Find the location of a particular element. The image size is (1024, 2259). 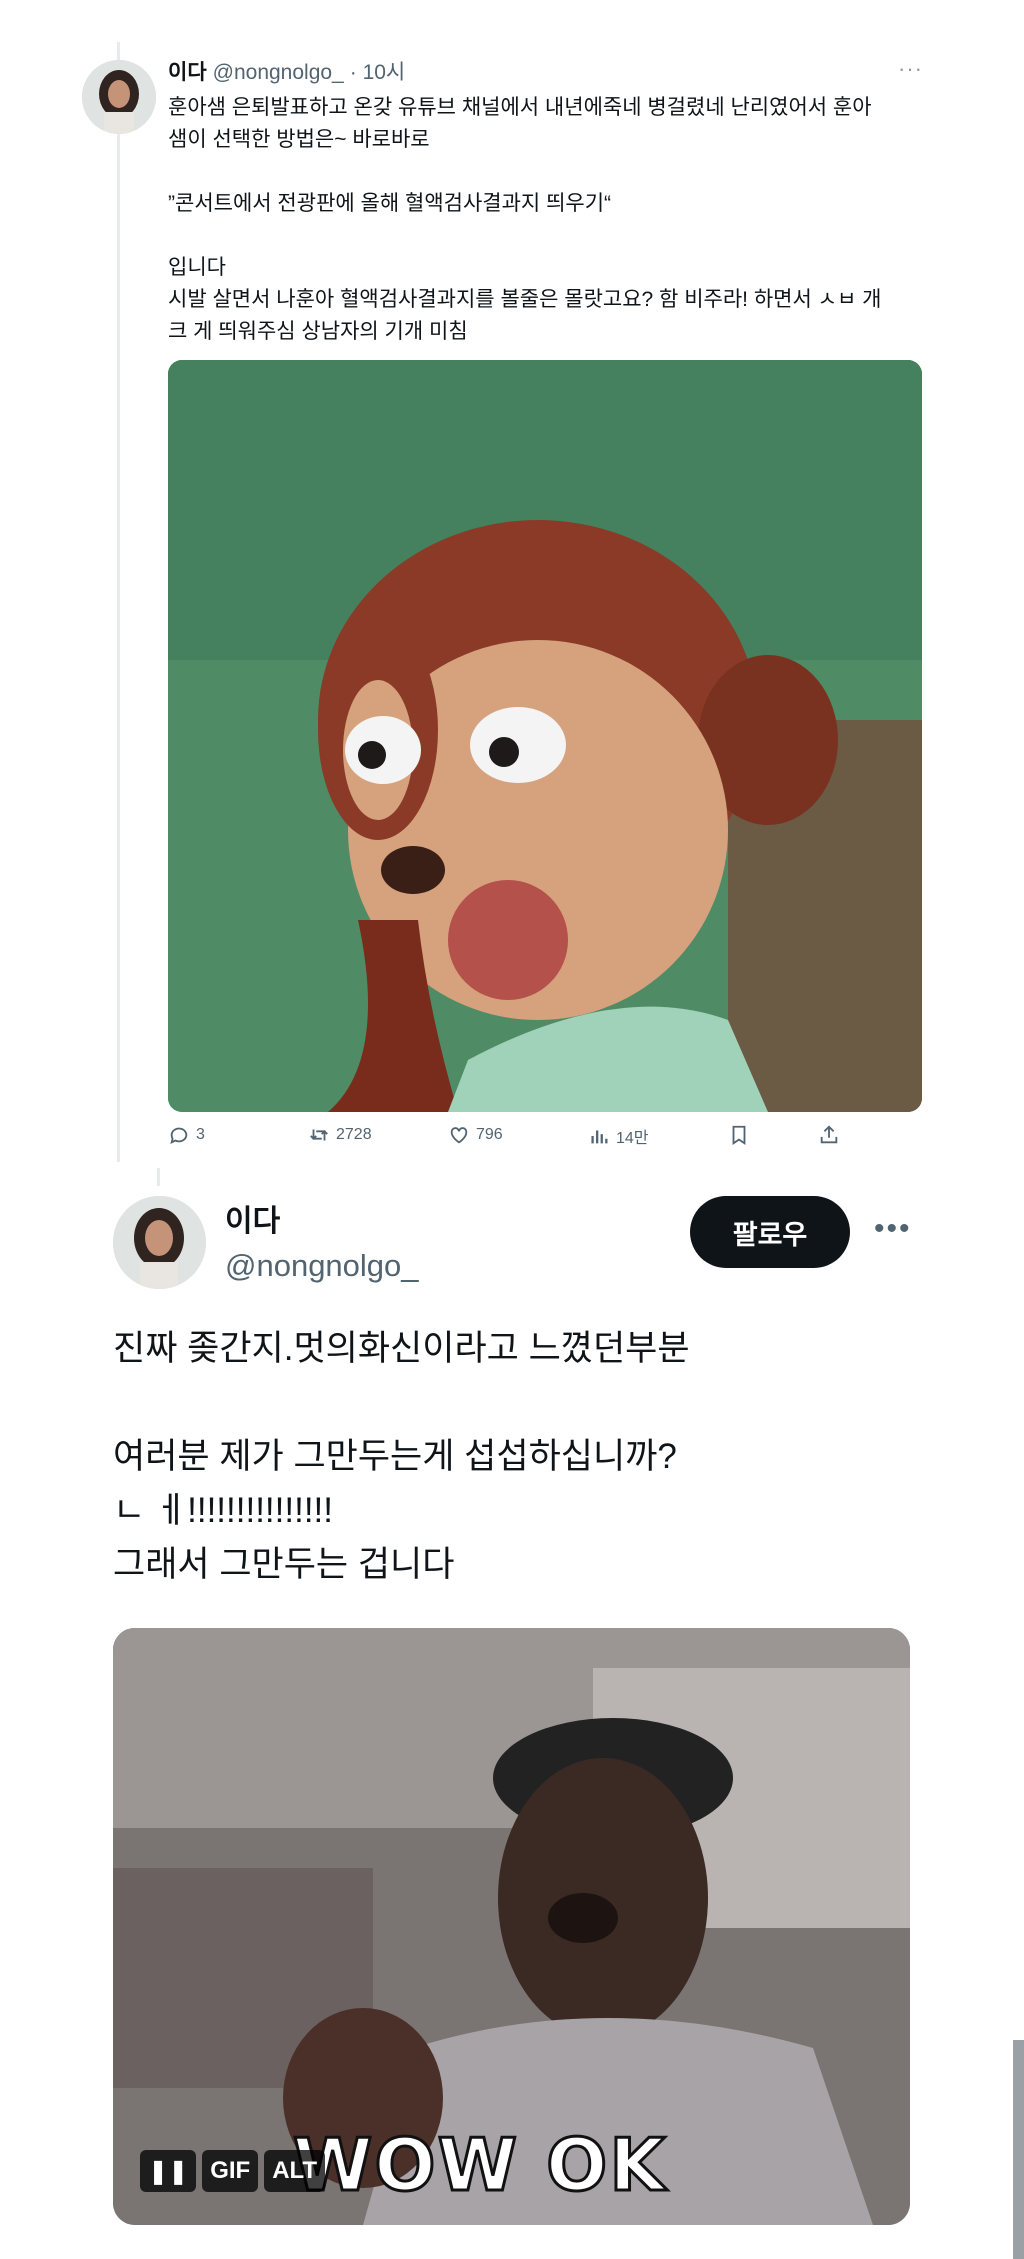

bookmark-button is located at coordinates (739, 1135).